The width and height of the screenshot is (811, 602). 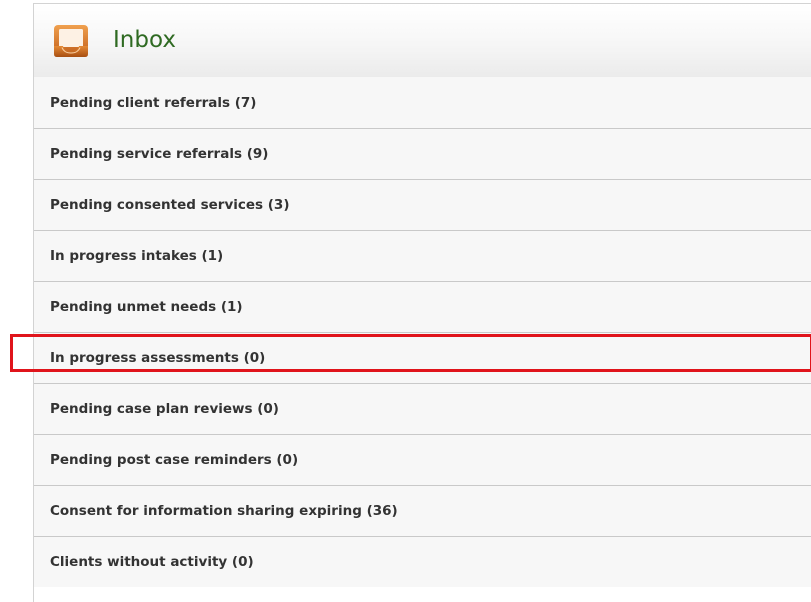 I want to click on inbox-item: Pending service referrals (9), so click(x=422, y=153).